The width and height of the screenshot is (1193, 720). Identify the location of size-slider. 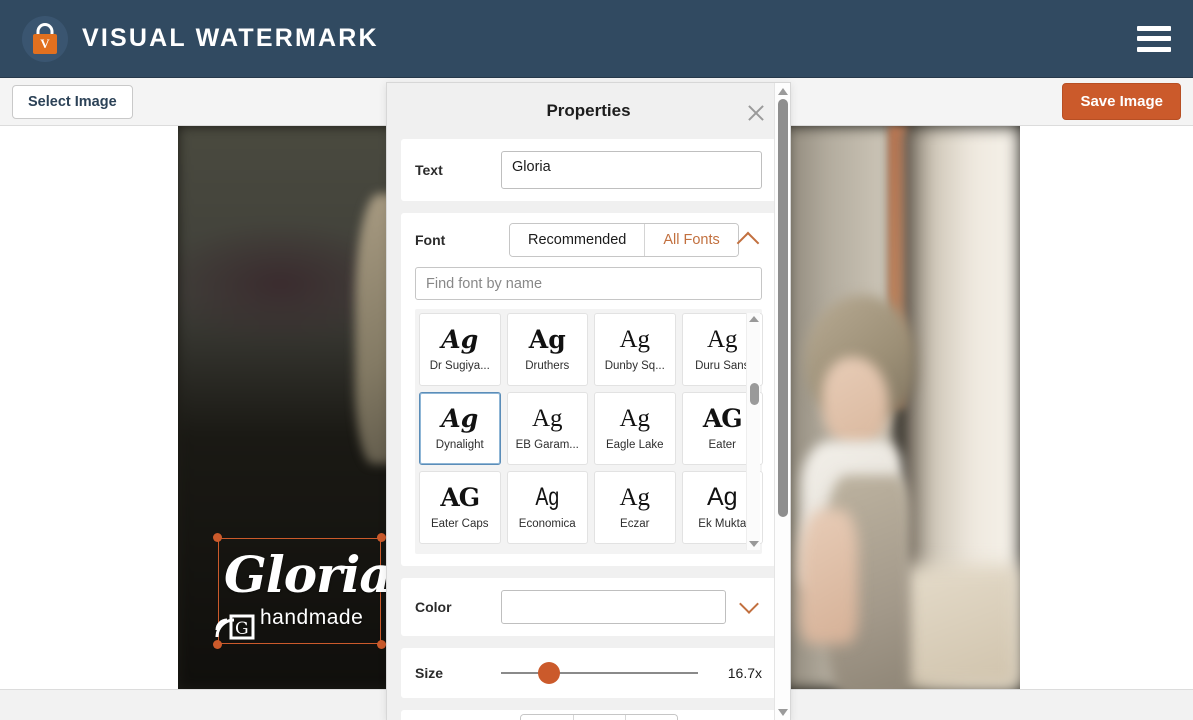
(599, 673).